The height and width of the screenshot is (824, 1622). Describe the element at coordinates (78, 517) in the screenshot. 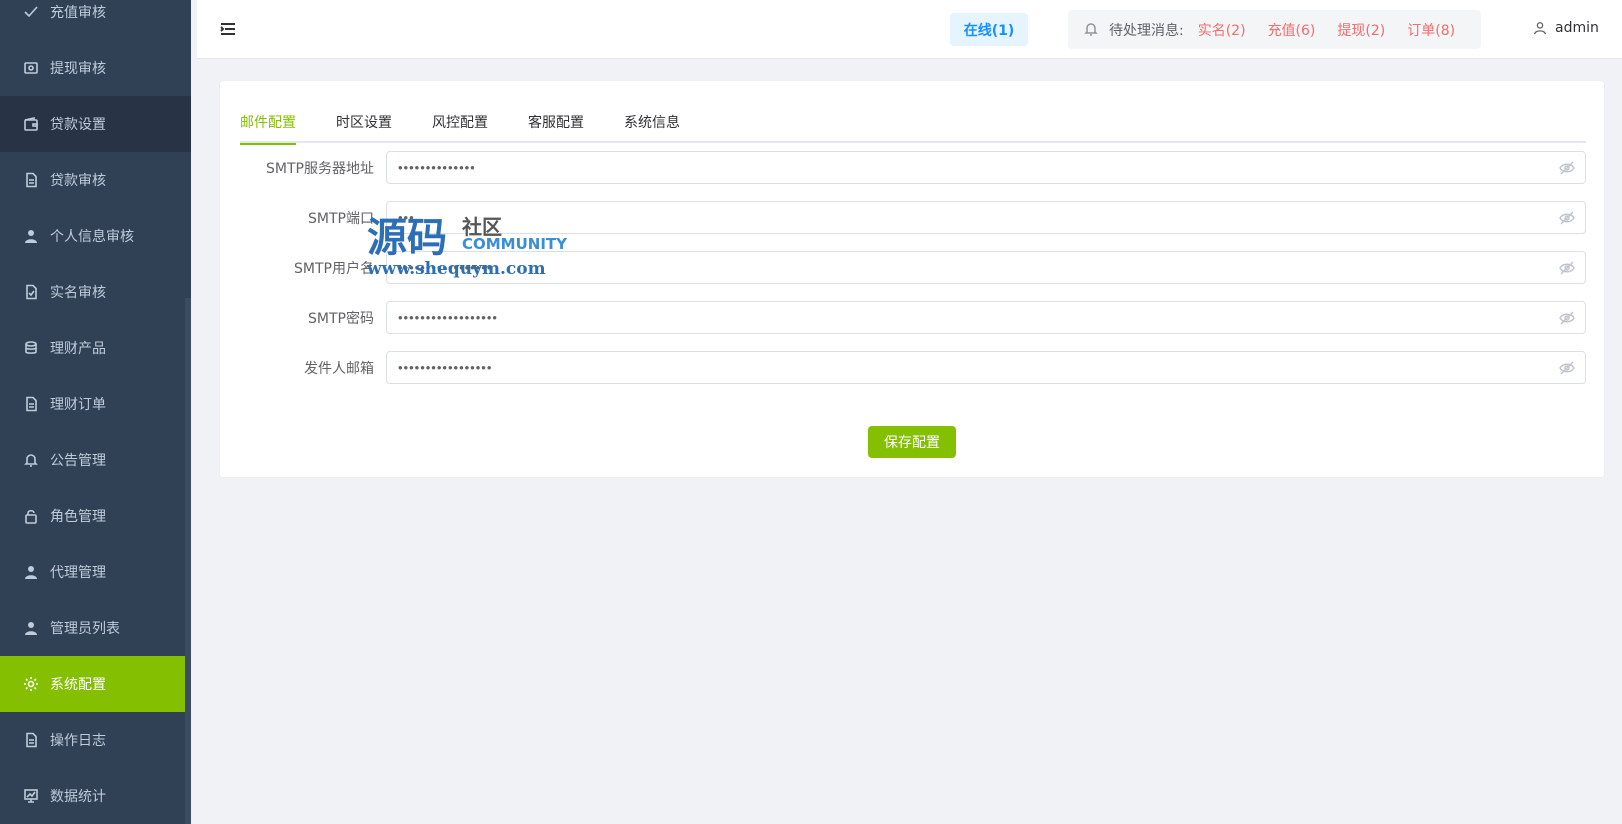

I see `sidebar-item-label: 角色管理` at that location.